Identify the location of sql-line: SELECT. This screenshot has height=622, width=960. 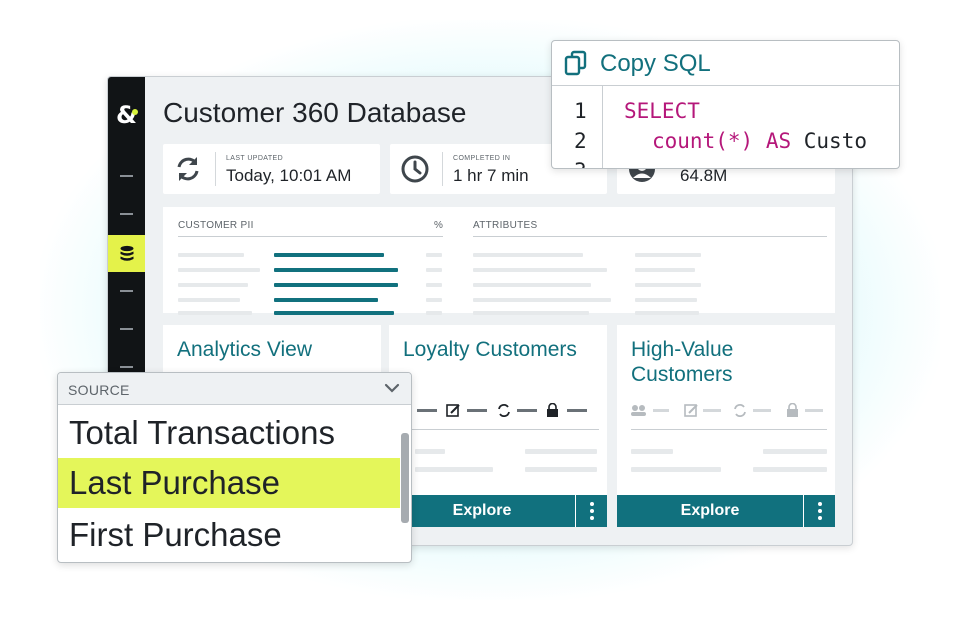
(662, 111).